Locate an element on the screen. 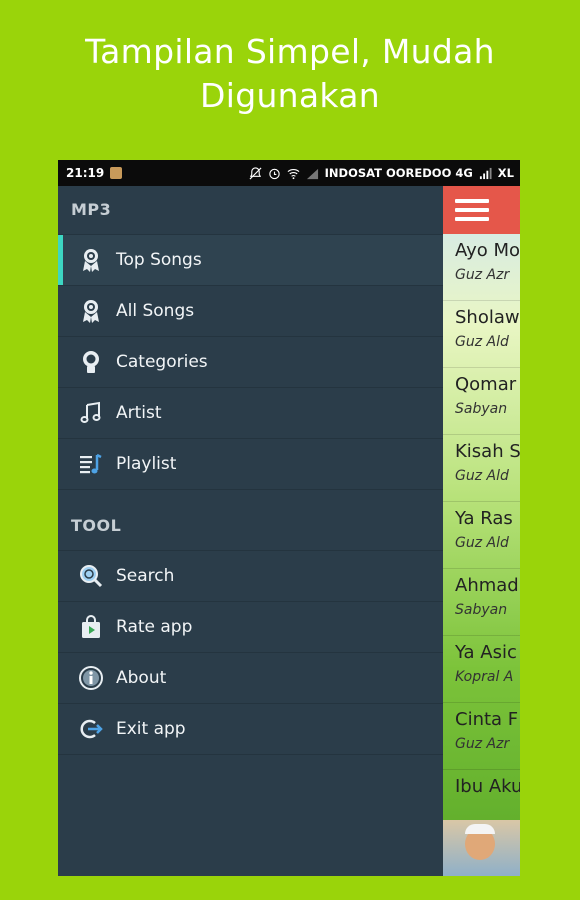 The image size is (580, 900). drawer-item-top-songs: Top Songs is located at coordinates (250, 260).